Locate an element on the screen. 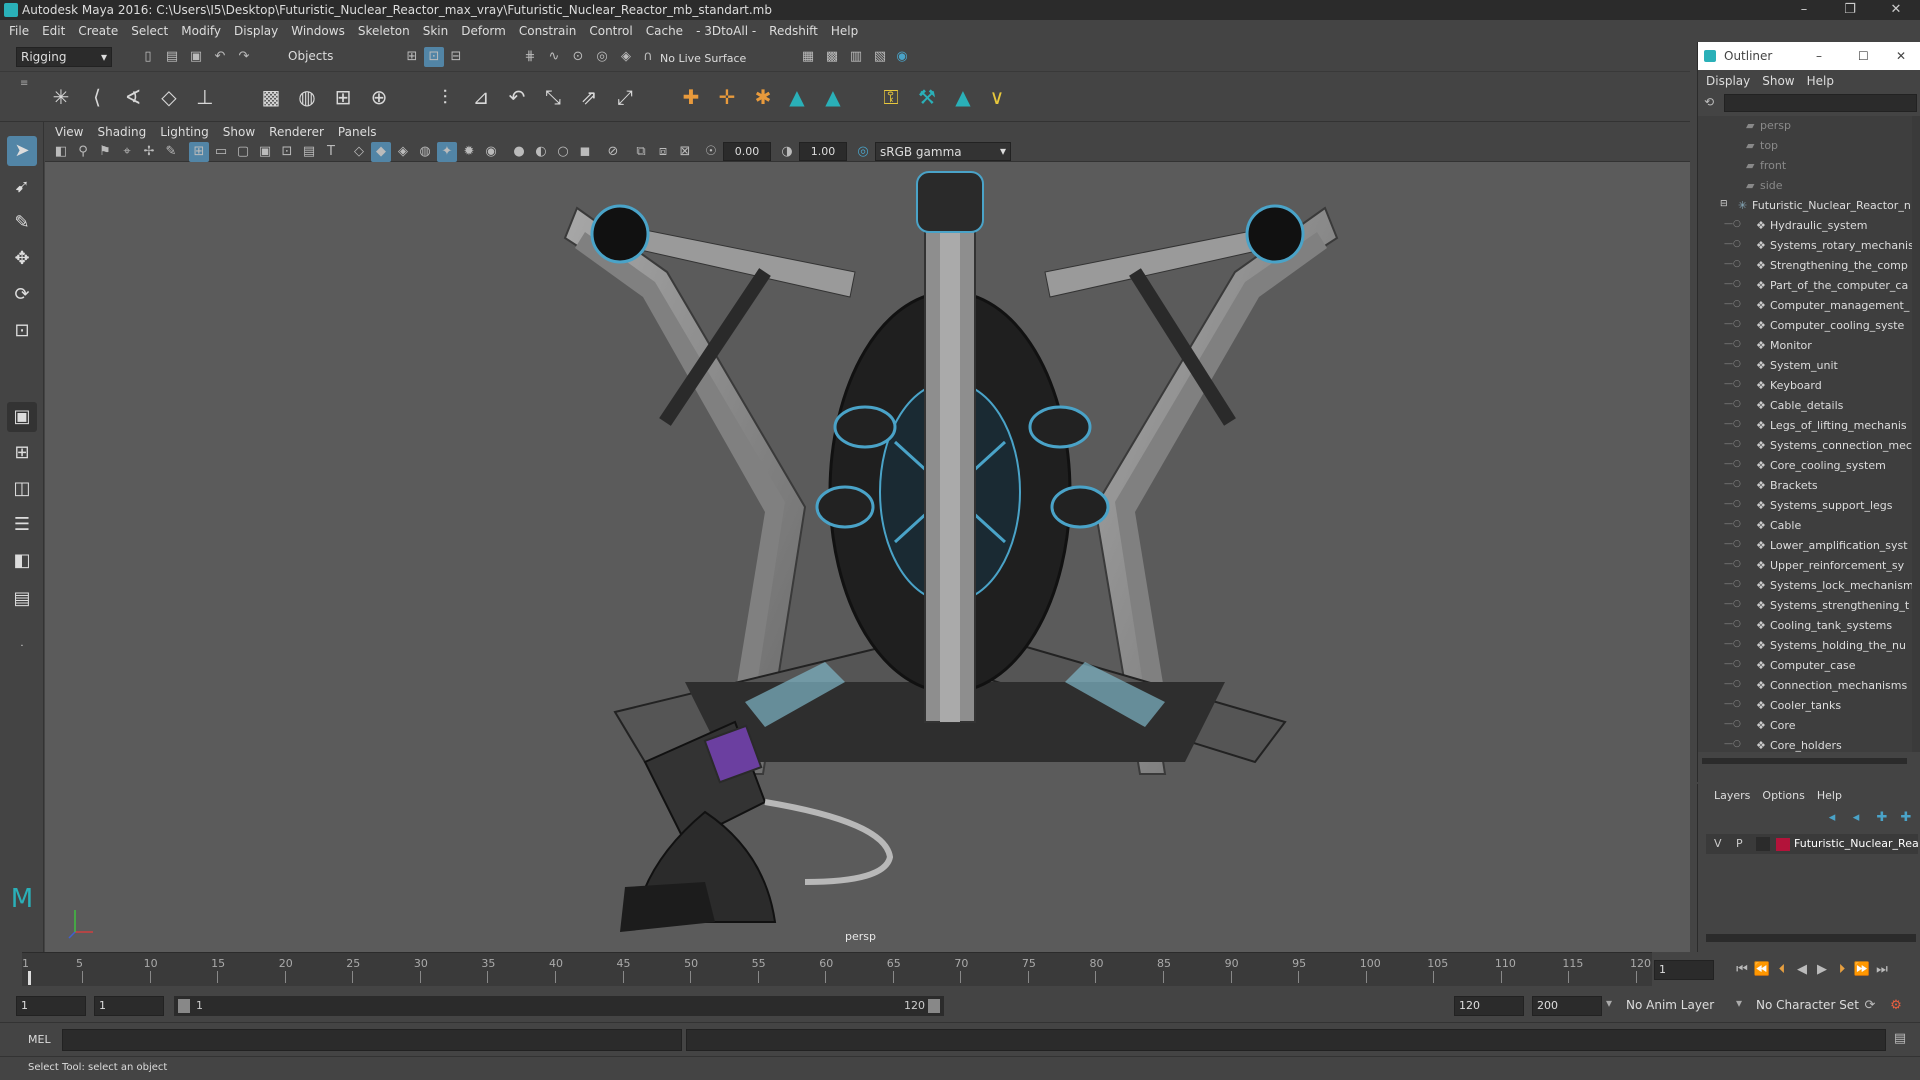 This screenshot has width=1920, height=1080. safe-title-icon: T is located at coordinates (331, 152).